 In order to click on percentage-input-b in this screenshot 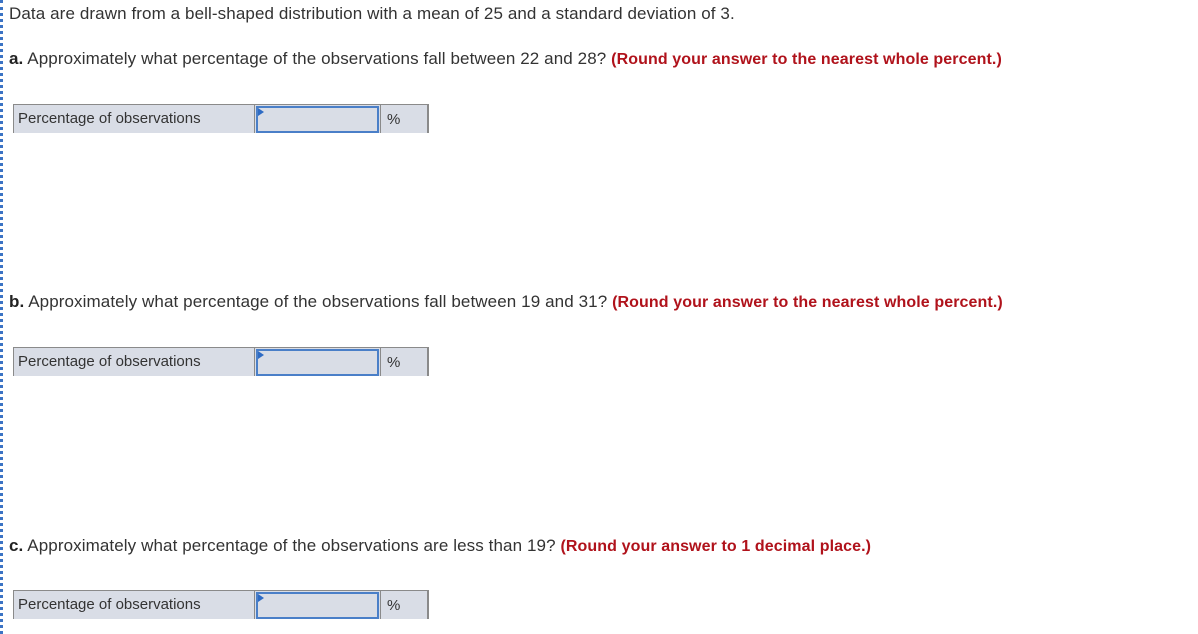, I will do `click(317, 362)`.